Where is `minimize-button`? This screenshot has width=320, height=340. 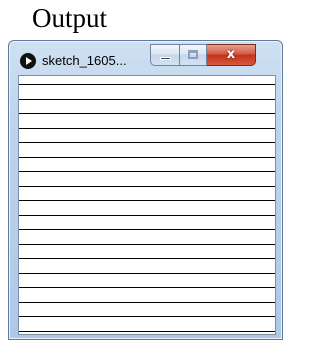 minimize-button is located at coordinates (165, 55).